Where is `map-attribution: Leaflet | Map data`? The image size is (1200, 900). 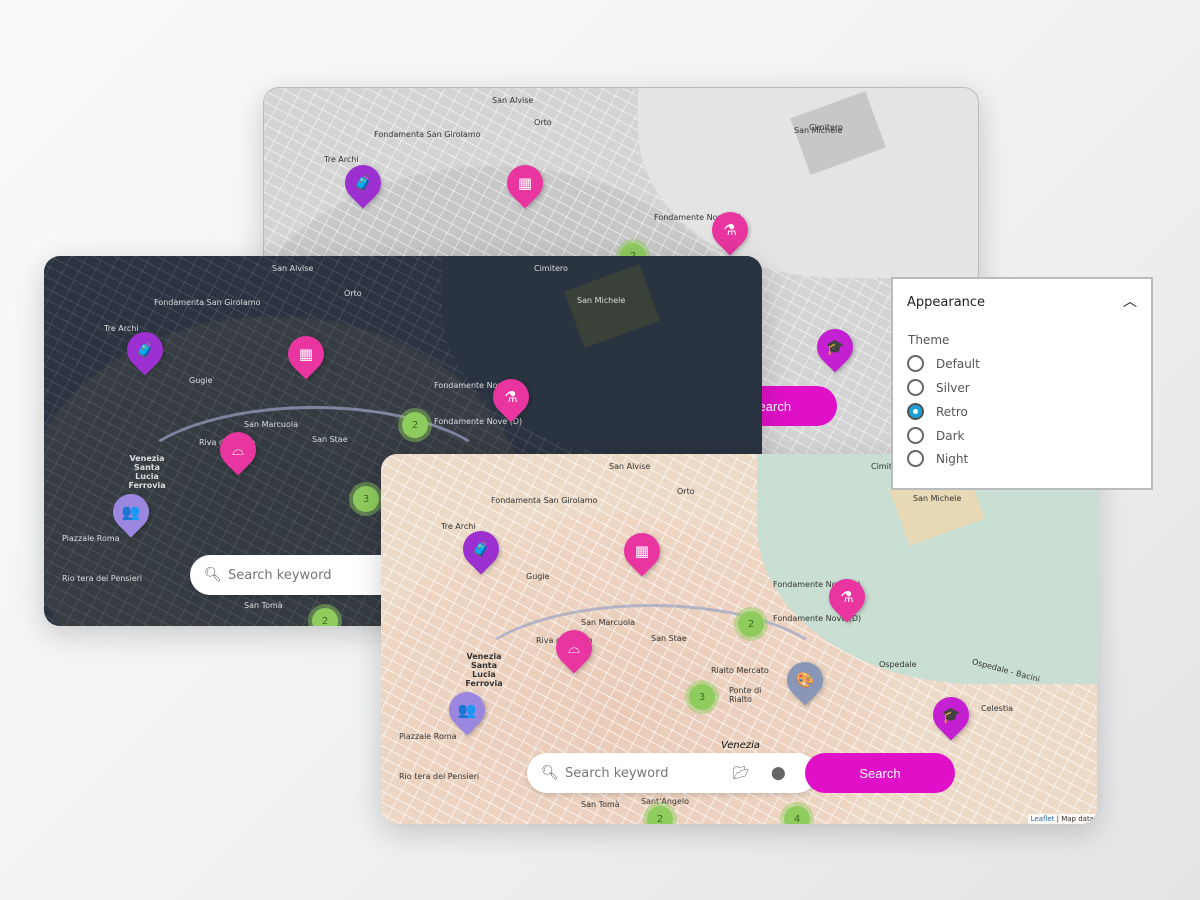
map-attribution: Leaflet | Map data is located at coordinates (1062, 819).